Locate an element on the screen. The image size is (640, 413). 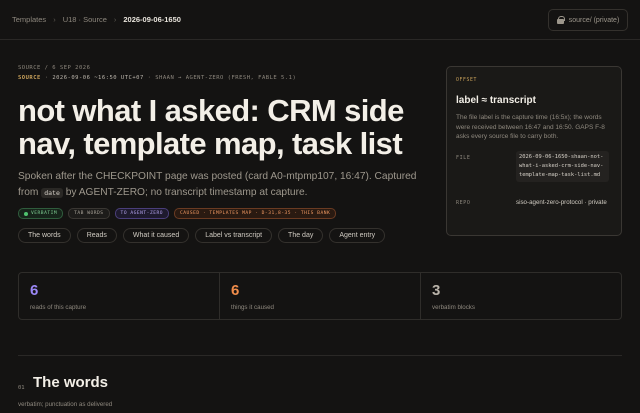
nav-the-day: The day is located at coordinates (301, 235).